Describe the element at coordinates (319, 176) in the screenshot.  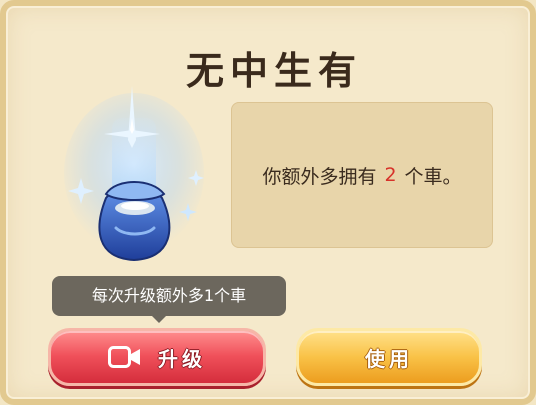
I see `info-prefix: 你额外多拥有` at that location.